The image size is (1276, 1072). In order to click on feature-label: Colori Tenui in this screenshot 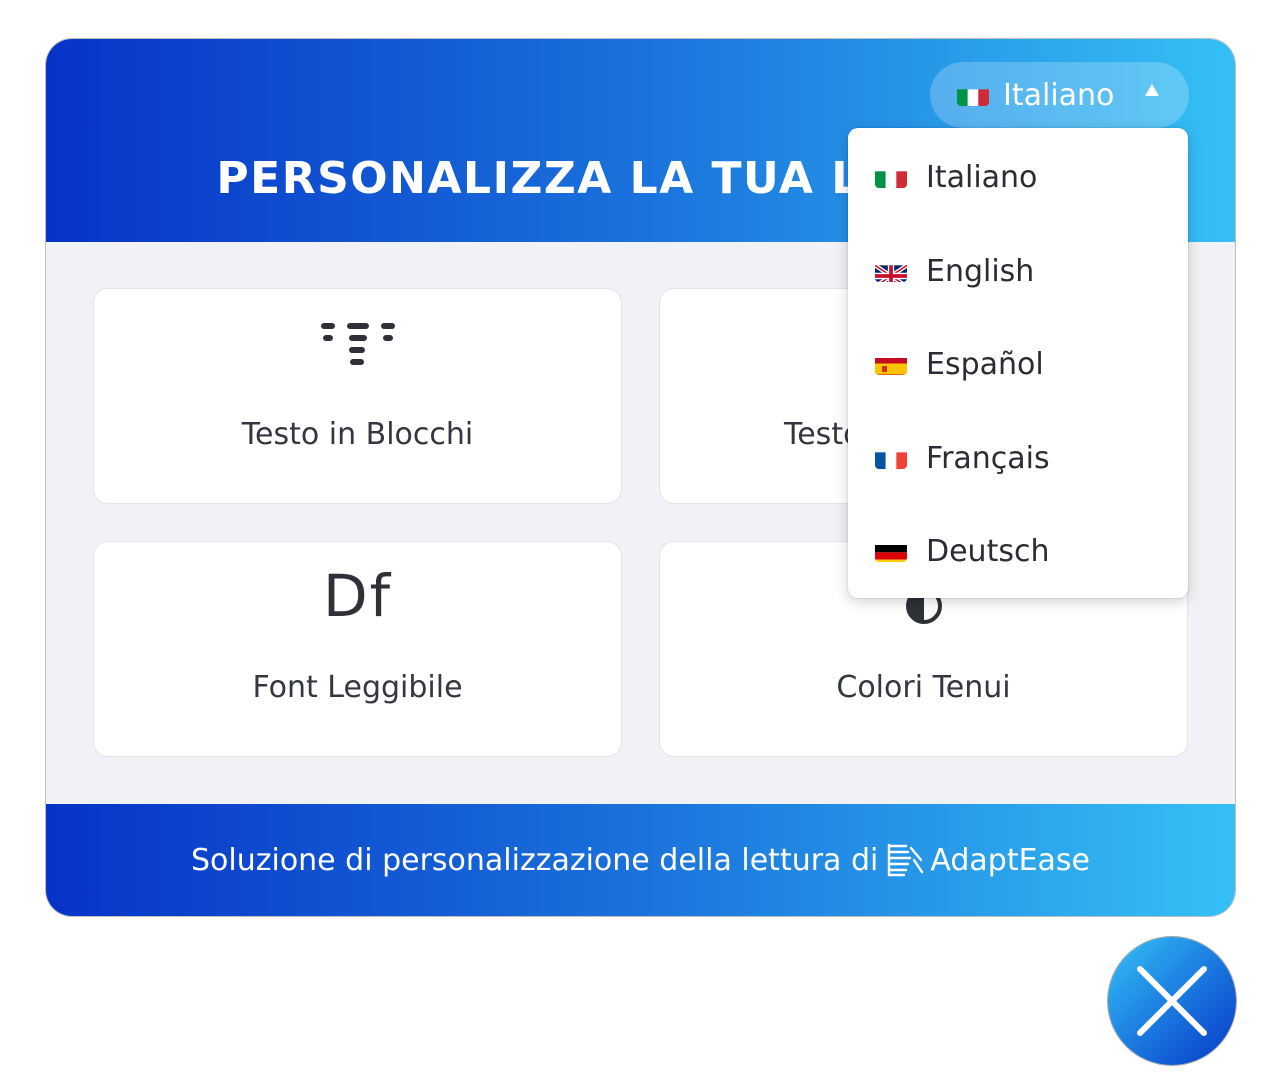, I will do `click(923, 687)`.